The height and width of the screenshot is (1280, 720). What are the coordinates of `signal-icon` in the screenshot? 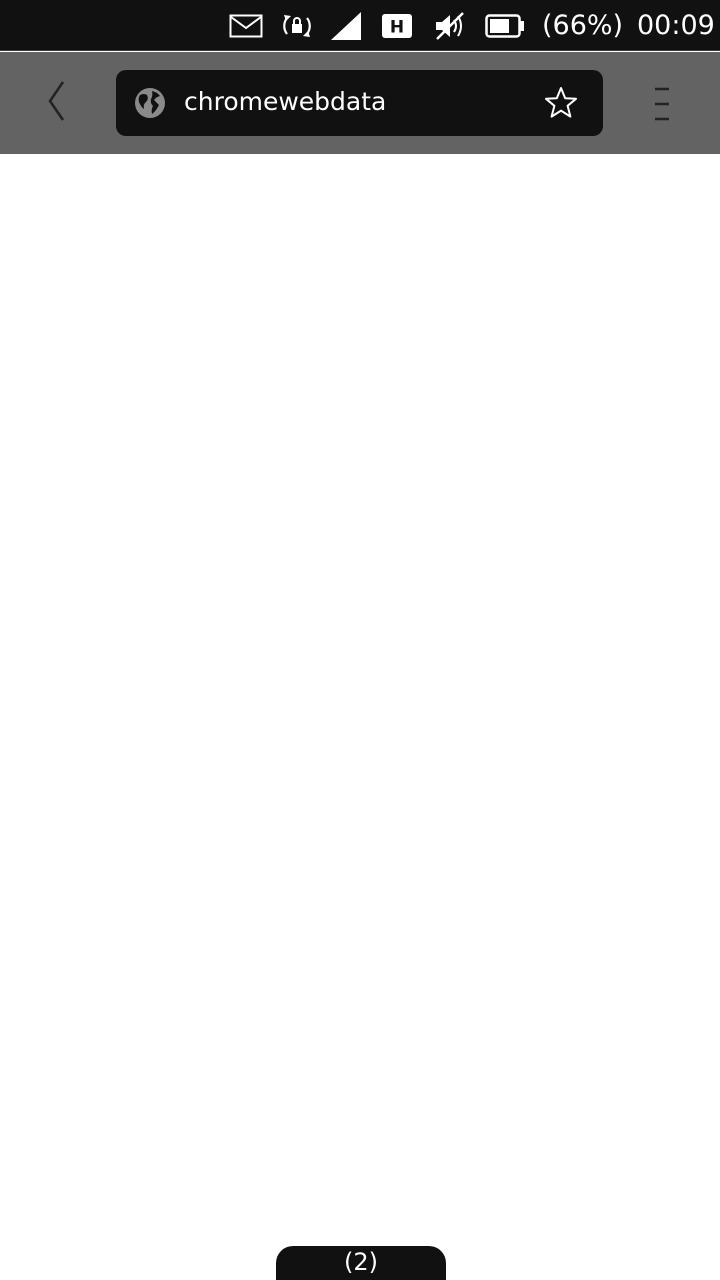 It's located at (346, 26).